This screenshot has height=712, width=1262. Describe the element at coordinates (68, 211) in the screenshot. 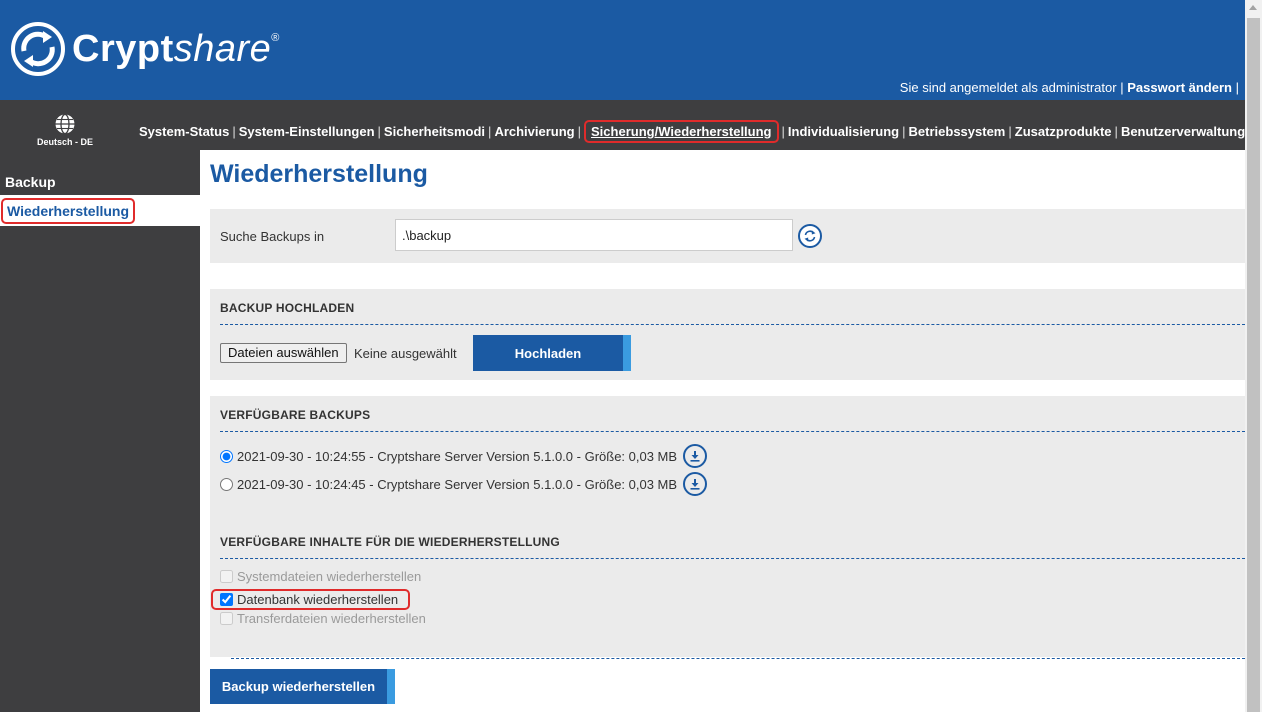

I see `sidebar-item-label: Wiederherstellung` at that location.